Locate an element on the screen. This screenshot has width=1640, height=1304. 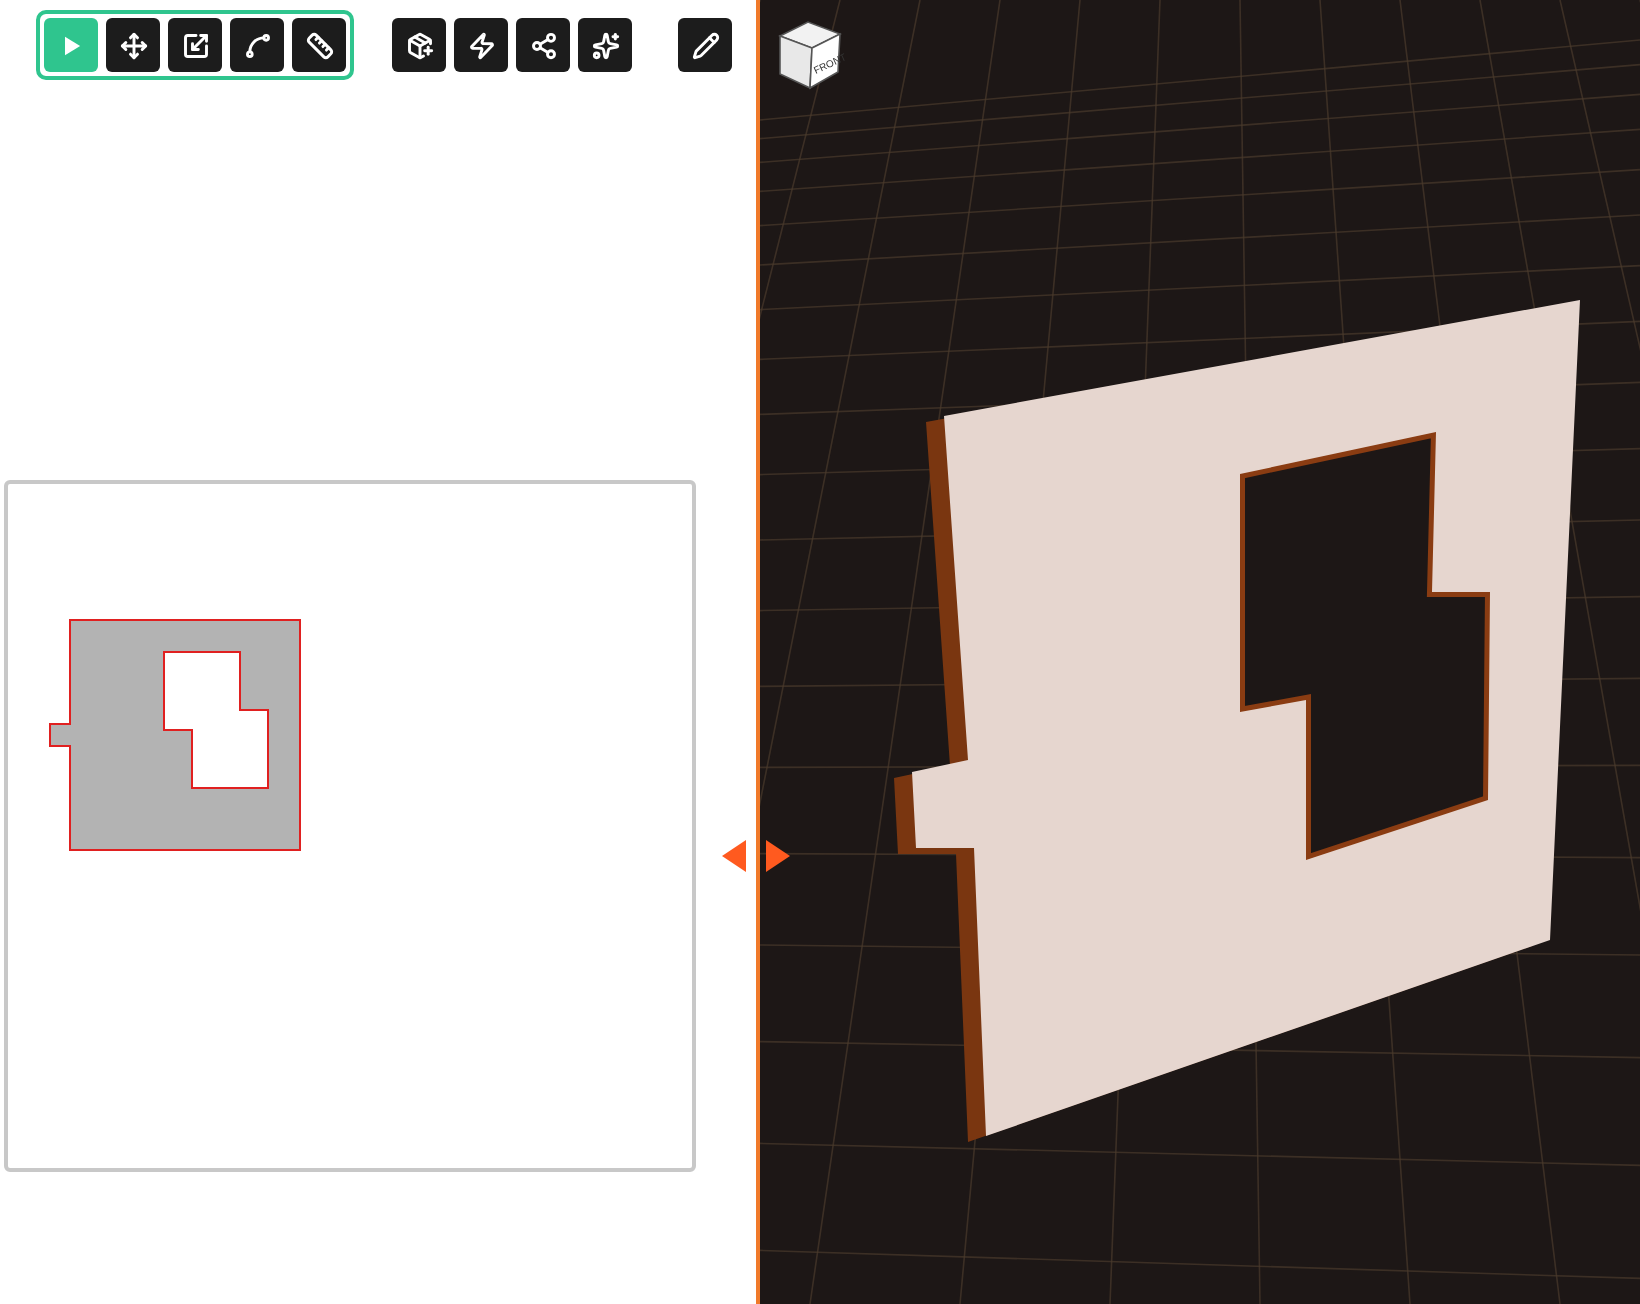
lightning-icon is located at coordinates (481, 45).